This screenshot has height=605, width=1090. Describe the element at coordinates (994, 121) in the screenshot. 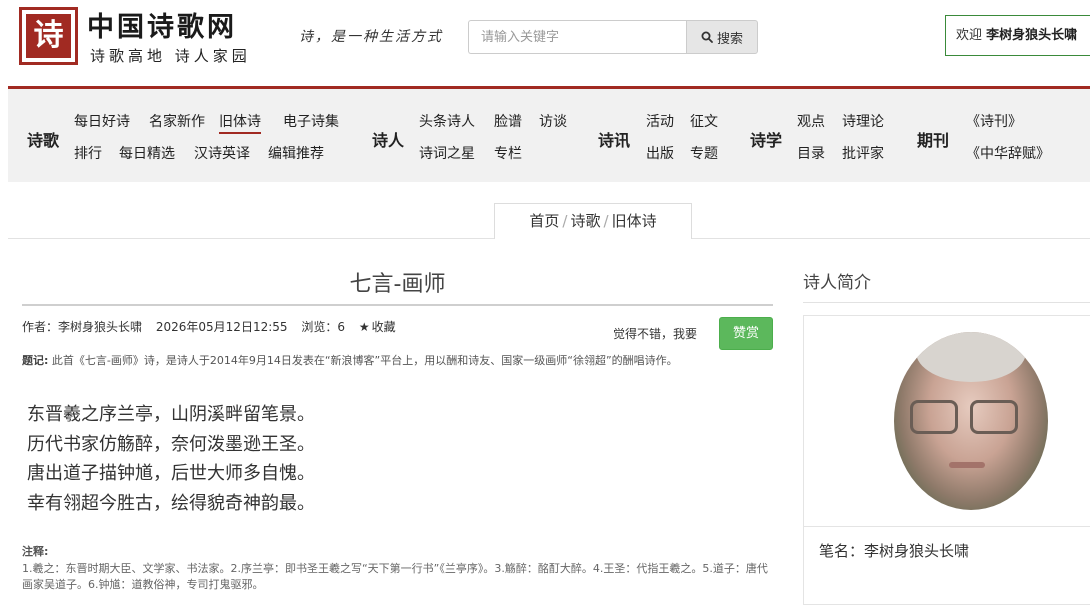

I see `nav-link-shikan: 《诗刊》` at that location.